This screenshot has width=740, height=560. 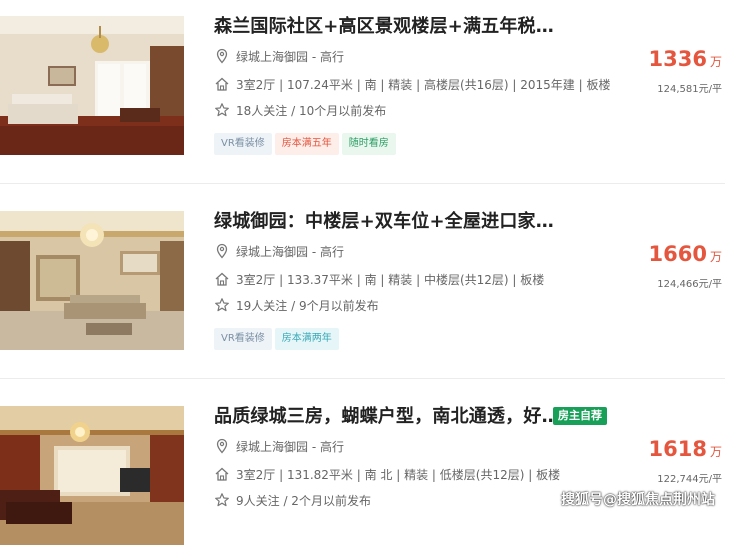 I want to click on total-price: 1336 万, so click(x=685, y=59).